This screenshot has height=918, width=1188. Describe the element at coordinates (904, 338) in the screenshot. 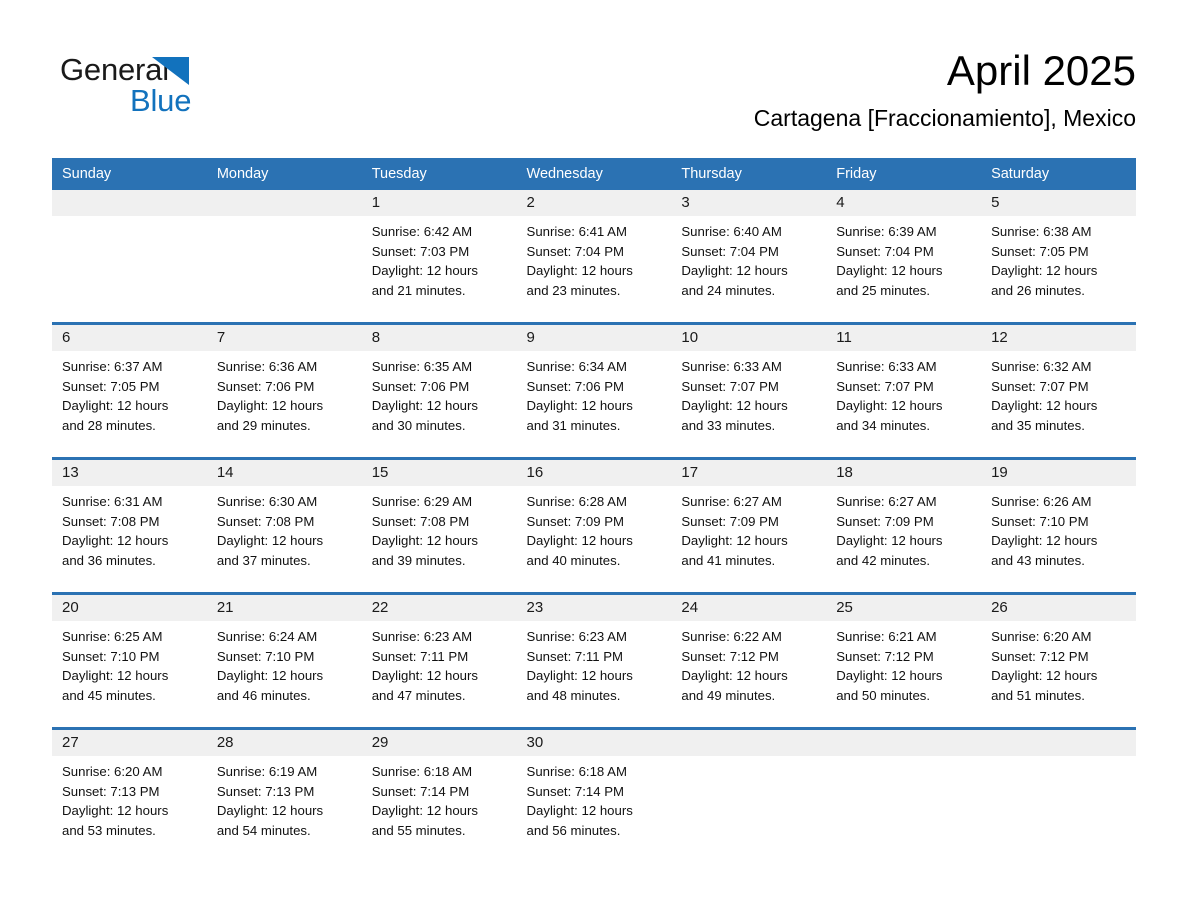

I see `day-number: 11` at that location.